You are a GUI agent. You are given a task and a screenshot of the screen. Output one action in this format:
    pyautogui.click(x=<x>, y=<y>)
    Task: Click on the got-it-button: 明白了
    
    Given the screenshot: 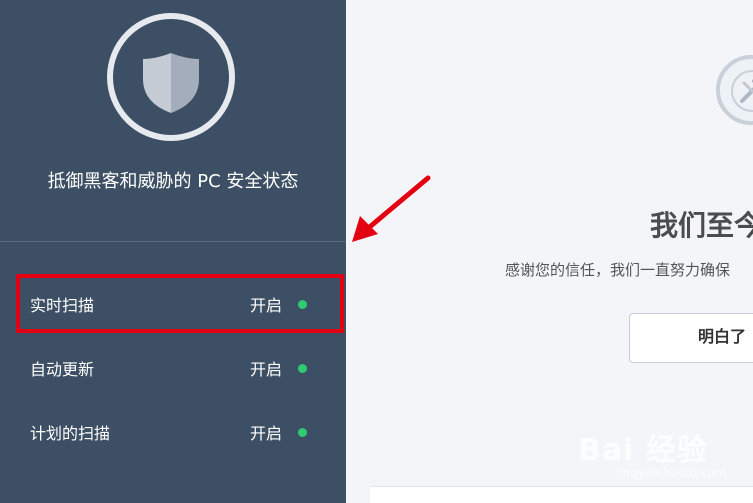 What is the action you would take?
    pyautogui.click(x=691, y=338)
    